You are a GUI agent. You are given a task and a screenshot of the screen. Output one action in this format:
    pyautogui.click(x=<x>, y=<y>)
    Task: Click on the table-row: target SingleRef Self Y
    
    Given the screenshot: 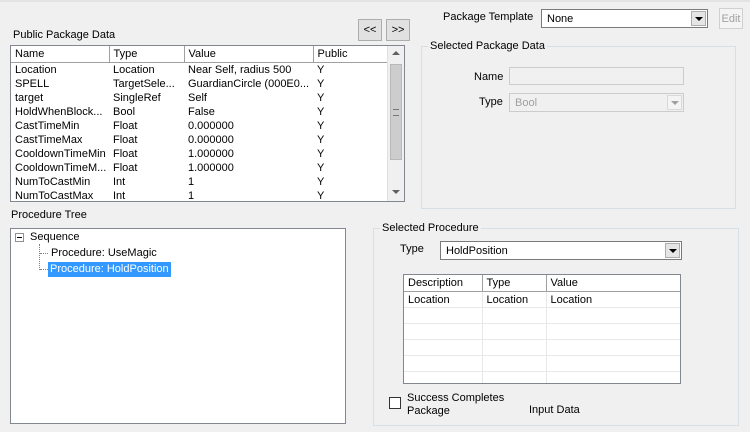 What is the action you would take?
    pyautogui.click(x=200, y=98)
    